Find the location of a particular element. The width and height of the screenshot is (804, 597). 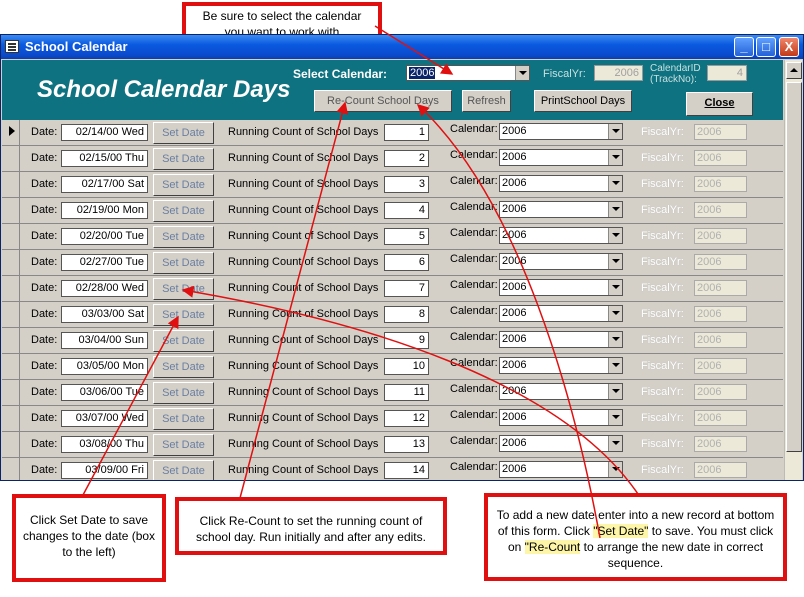

date-field: 03/09/00 Fri is located at coordinates (104, 470).